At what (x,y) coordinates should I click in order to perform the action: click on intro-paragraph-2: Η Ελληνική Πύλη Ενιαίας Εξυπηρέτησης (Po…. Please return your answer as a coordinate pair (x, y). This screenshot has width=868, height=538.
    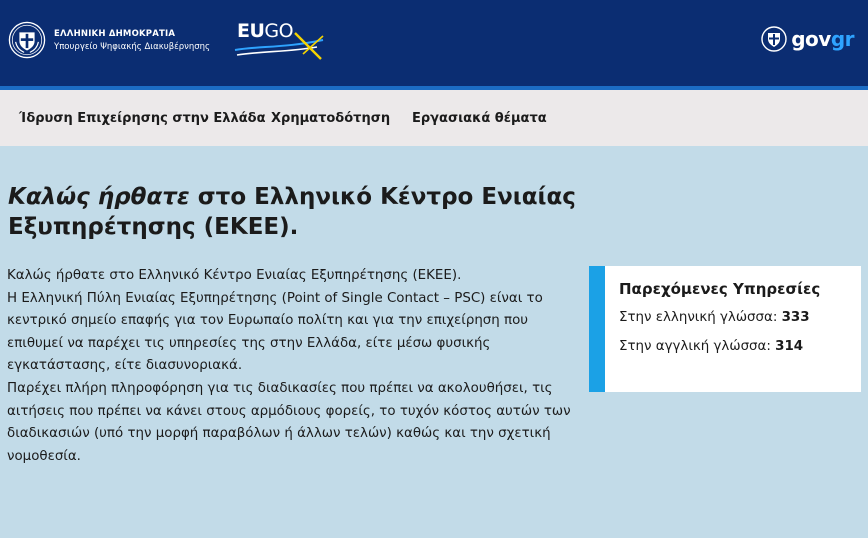
    Looking at the image, I should click on (275, 332).